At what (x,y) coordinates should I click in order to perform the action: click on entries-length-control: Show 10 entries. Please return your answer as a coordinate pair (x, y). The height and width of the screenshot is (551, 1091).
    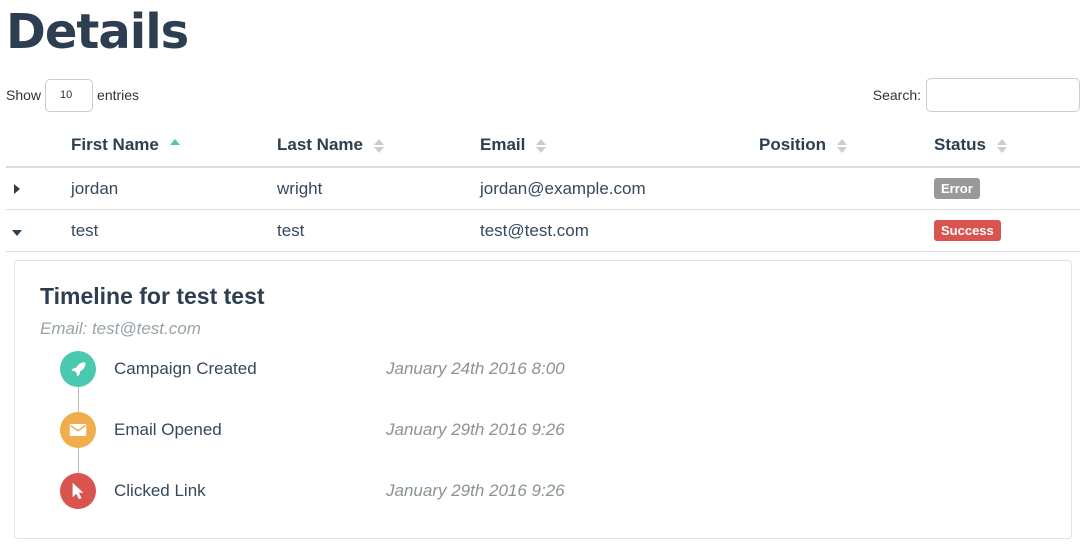
    Looking at the image, I should click on (72, 95).